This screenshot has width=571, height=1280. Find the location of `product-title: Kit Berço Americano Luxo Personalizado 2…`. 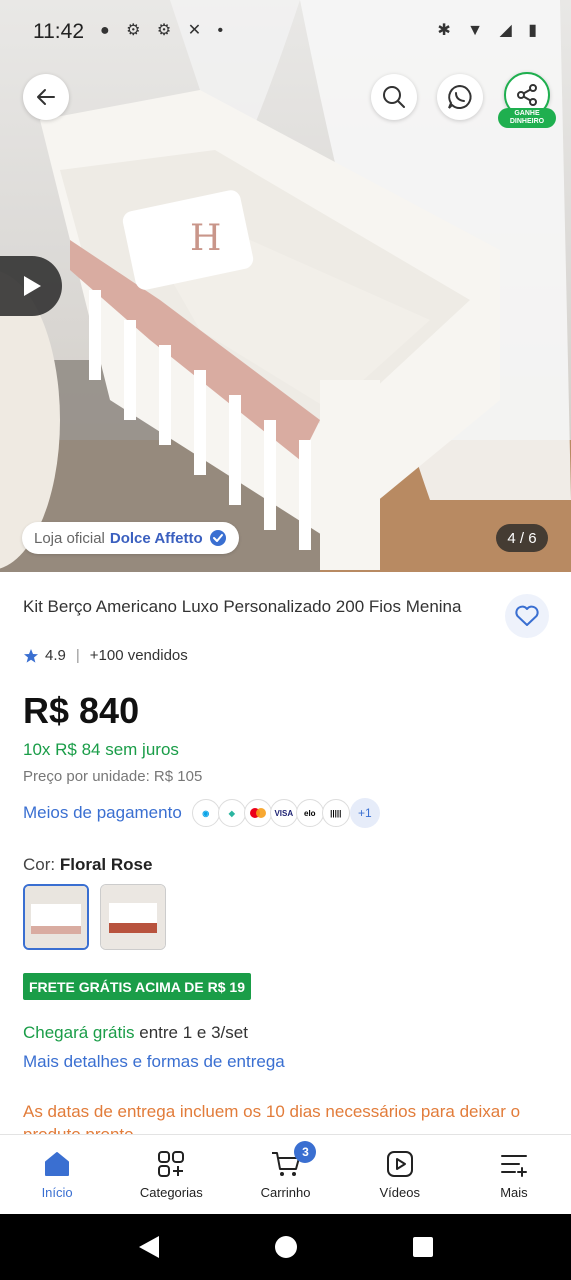

product-title: Kit Berço Americano Luxo Personalizado 2… is located at coordinates (242, 606).